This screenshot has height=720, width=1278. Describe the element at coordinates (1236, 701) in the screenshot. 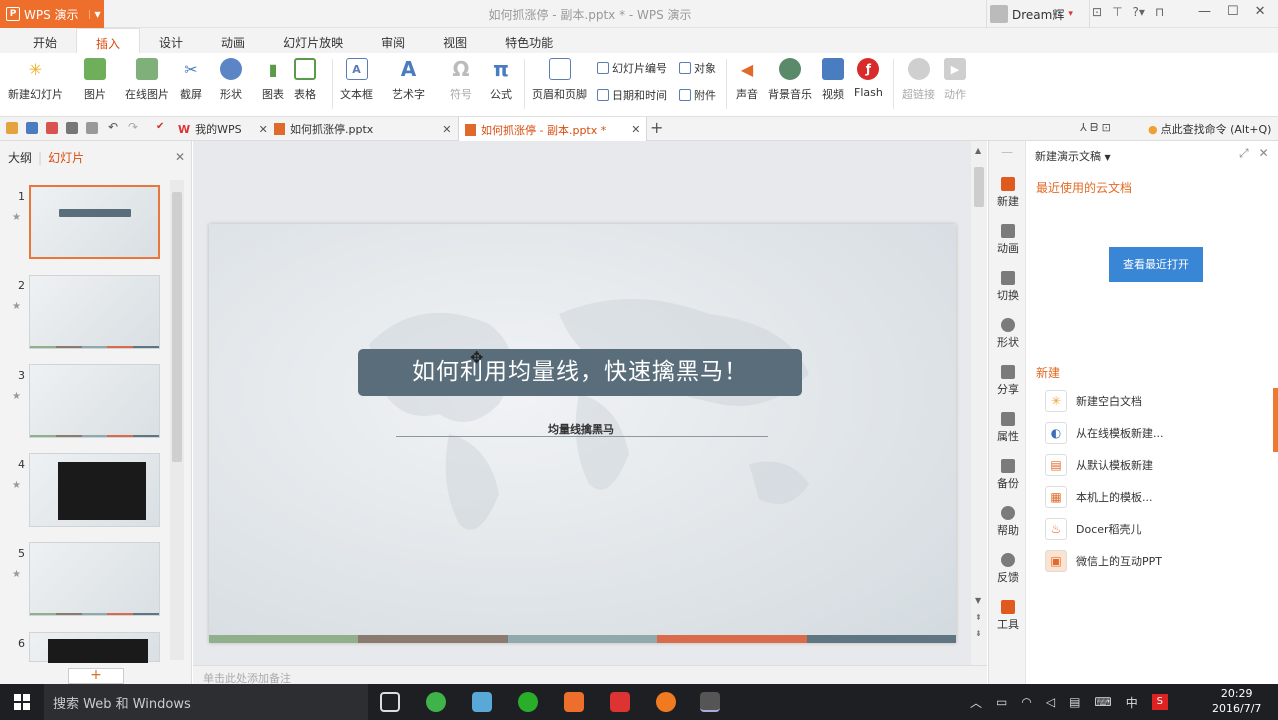

I see `clock: 20:29 2016/7/7` at that location.